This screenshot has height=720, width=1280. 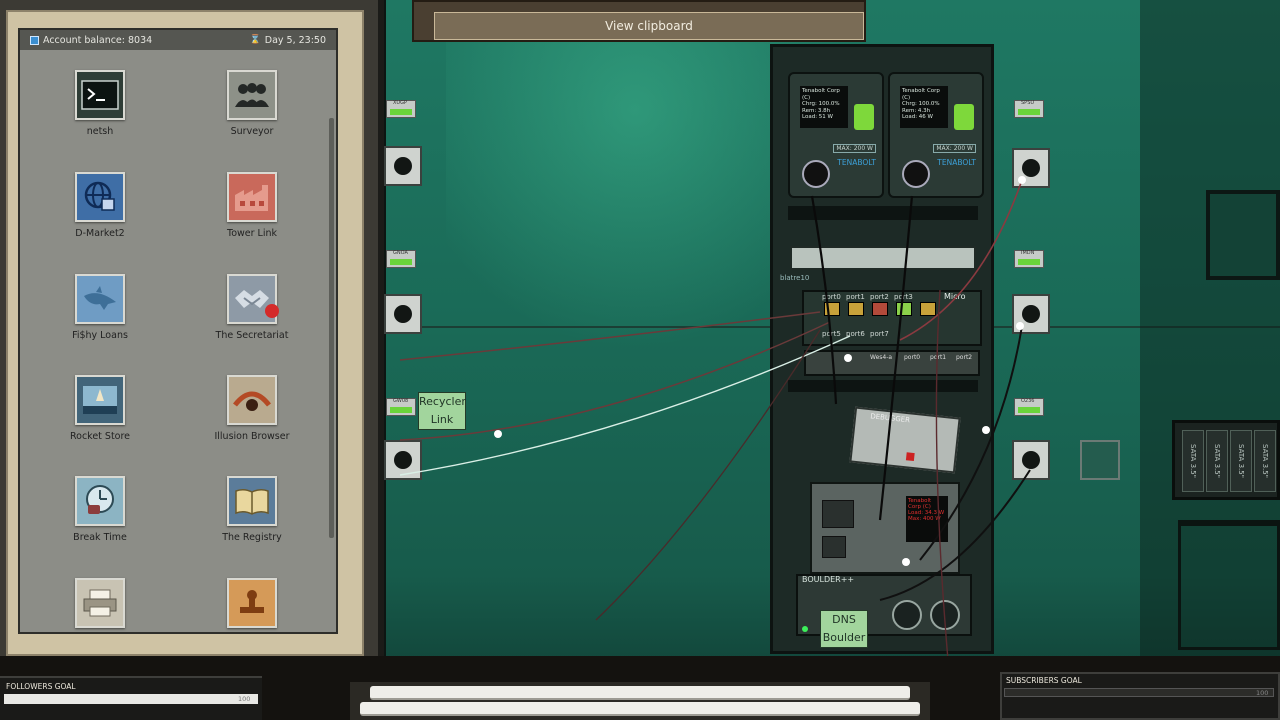 What do you see at coordinates (252, 197) in the screenshot?
I see `factory-icon` at bounding box center [252, 197].